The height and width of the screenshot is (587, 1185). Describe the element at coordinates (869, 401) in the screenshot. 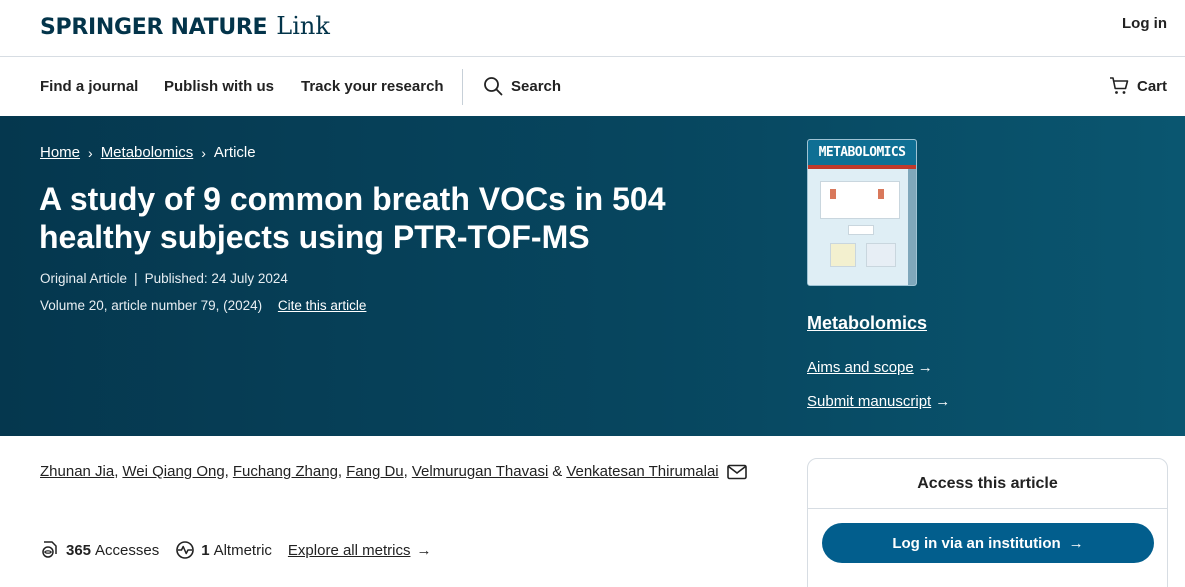

I see `submit-manuscript-label: Submit manuscript` at that location.